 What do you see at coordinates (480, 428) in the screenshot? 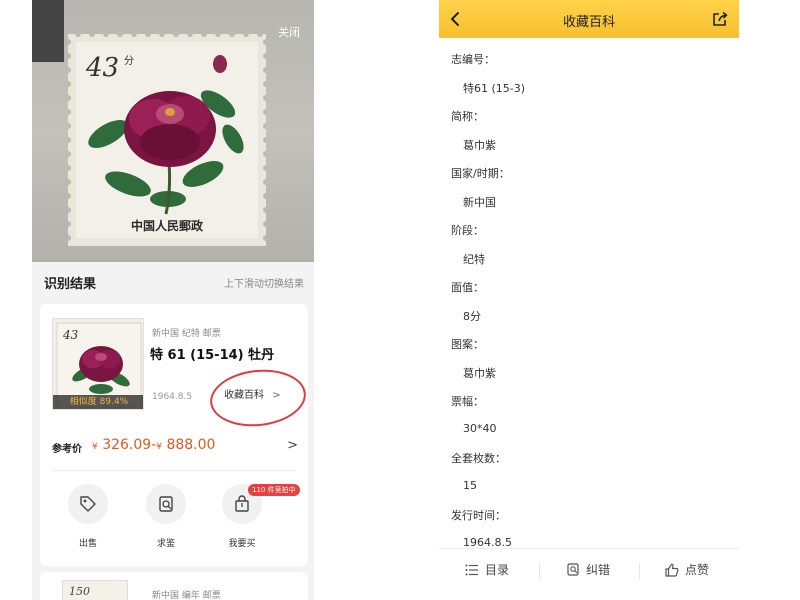
I see `field-value: 30*40` at bounding box center [480, 428].